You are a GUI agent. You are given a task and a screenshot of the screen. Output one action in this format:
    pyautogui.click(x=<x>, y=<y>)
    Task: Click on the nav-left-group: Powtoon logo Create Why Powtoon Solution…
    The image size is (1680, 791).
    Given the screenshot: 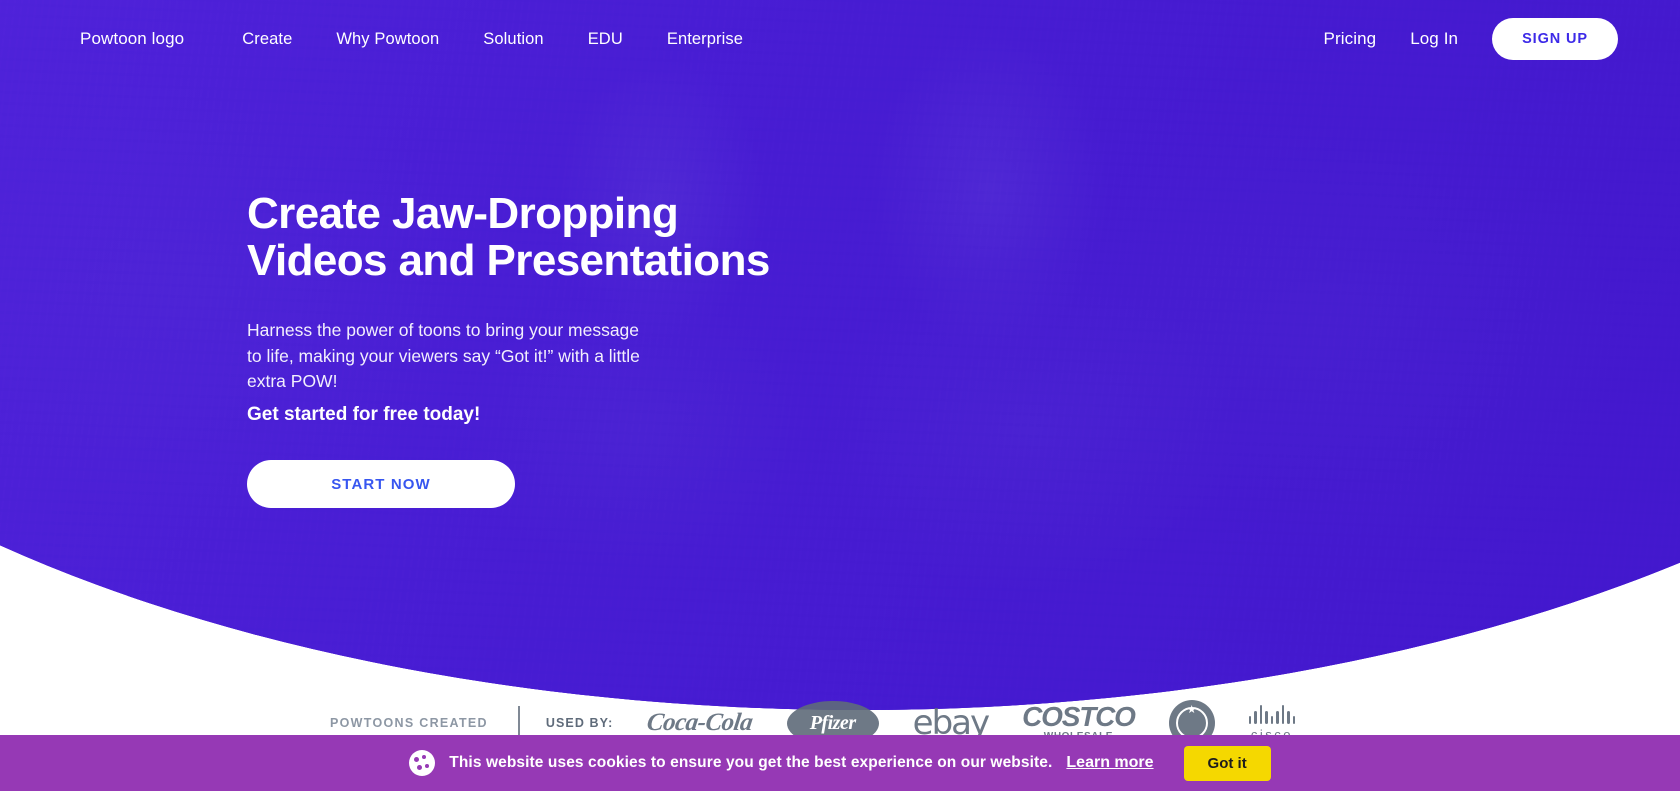 What is the action you would take?
    pyautogui.click(x=411, y=39)
    